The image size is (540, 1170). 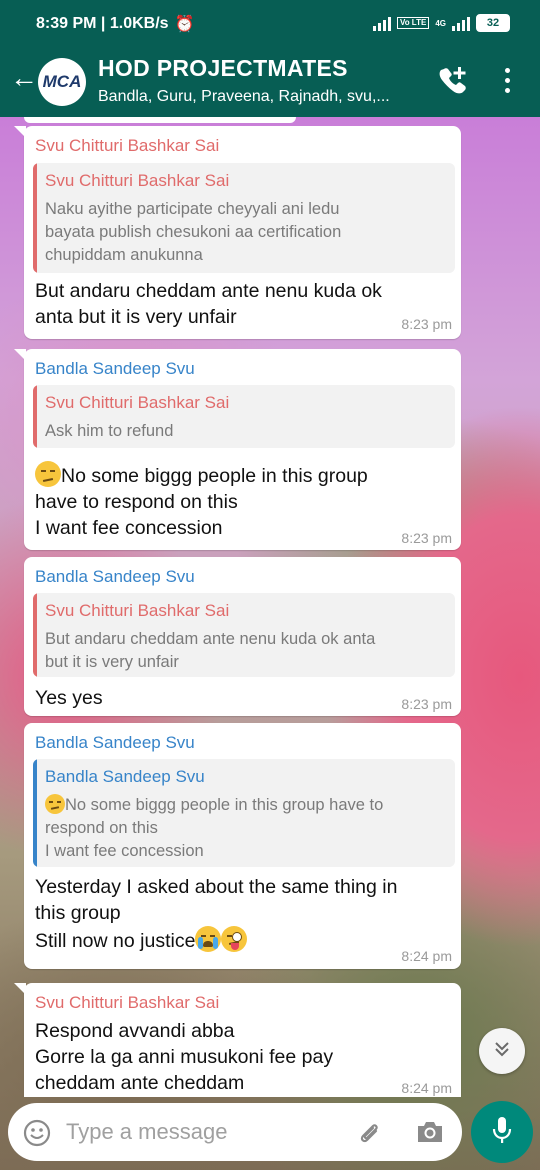 I want to click on status-indicators: Vo LTE 4G 32, so click(x=441, y=23).